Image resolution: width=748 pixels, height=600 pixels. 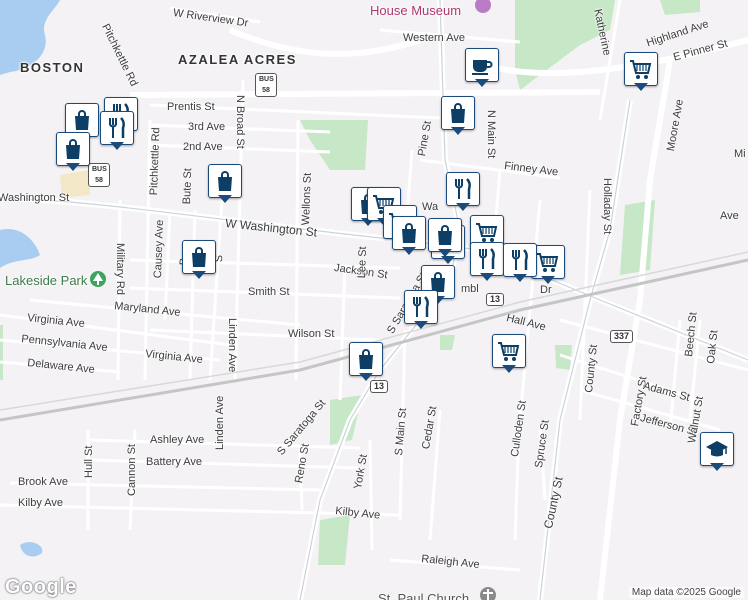 I want to click on street-label: Lee St, so click(x=363, y=262).